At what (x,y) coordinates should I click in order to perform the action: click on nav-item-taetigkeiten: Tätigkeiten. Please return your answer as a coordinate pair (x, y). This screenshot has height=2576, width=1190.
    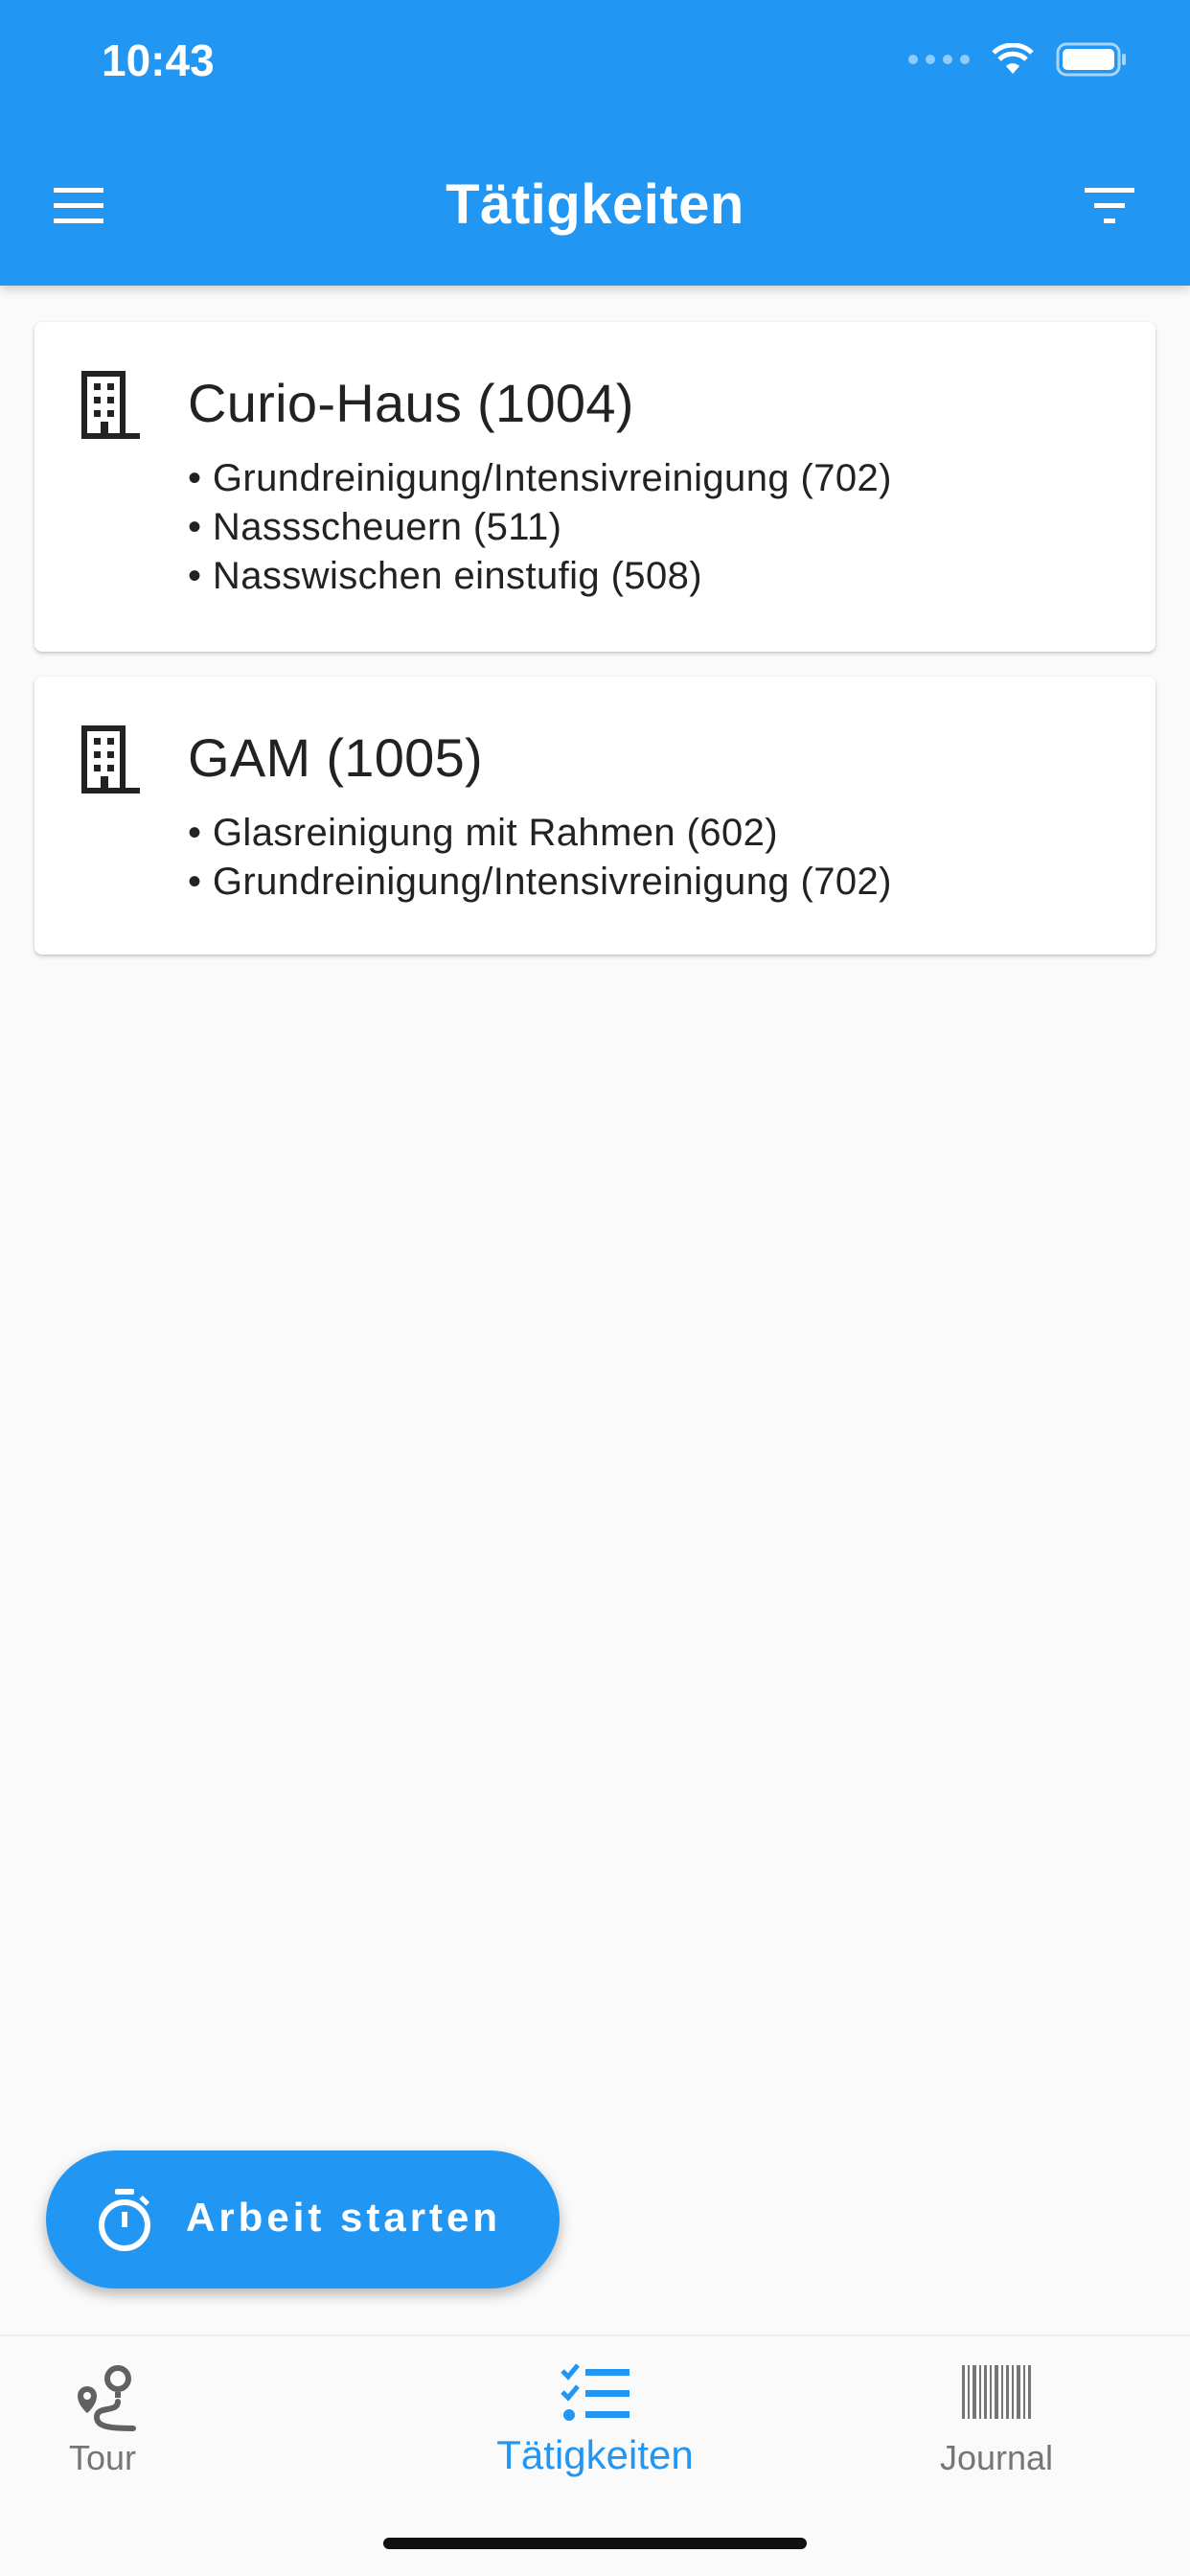
    Looking at the image, I should click on (595, 2422).